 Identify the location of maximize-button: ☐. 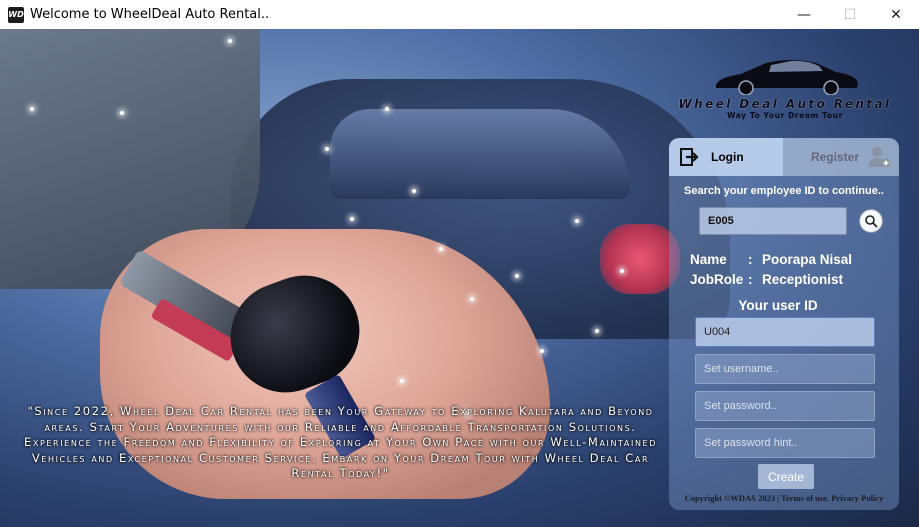
(850, 14).